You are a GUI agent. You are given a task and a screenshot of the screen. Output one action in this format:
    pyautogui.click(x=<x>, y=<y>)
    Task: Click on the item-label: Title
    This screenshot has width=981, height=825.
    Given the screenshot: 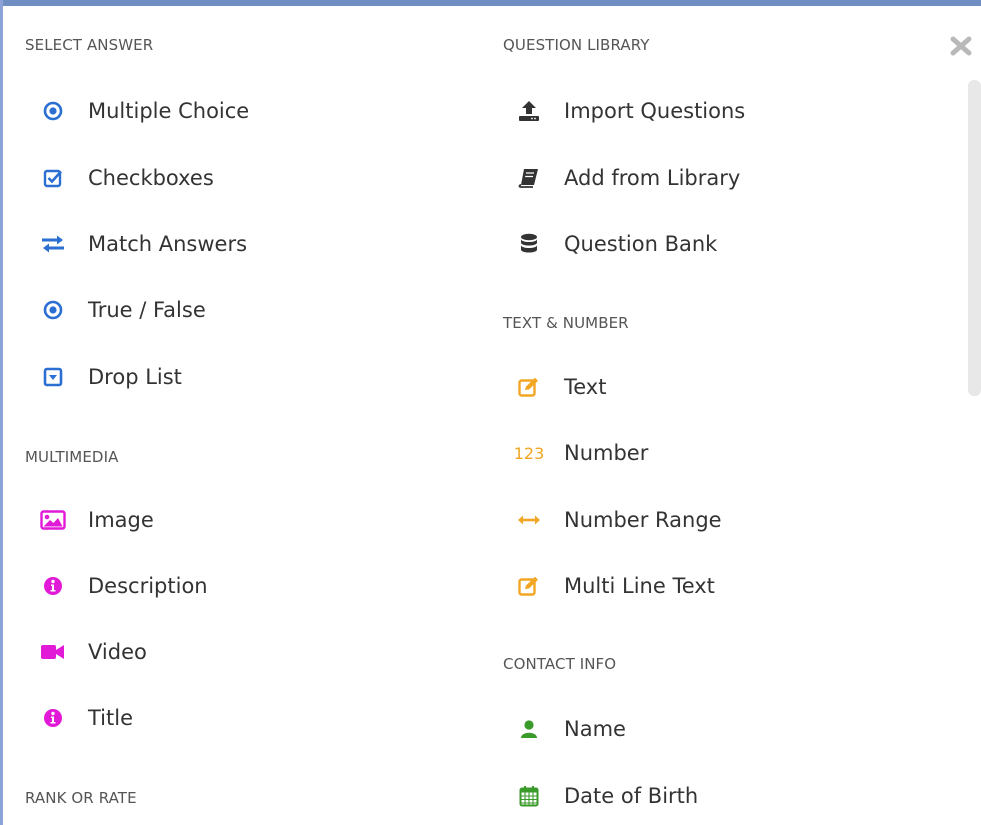 What is the action you would take?
    pyautogui.click(x=111, y=718)
    